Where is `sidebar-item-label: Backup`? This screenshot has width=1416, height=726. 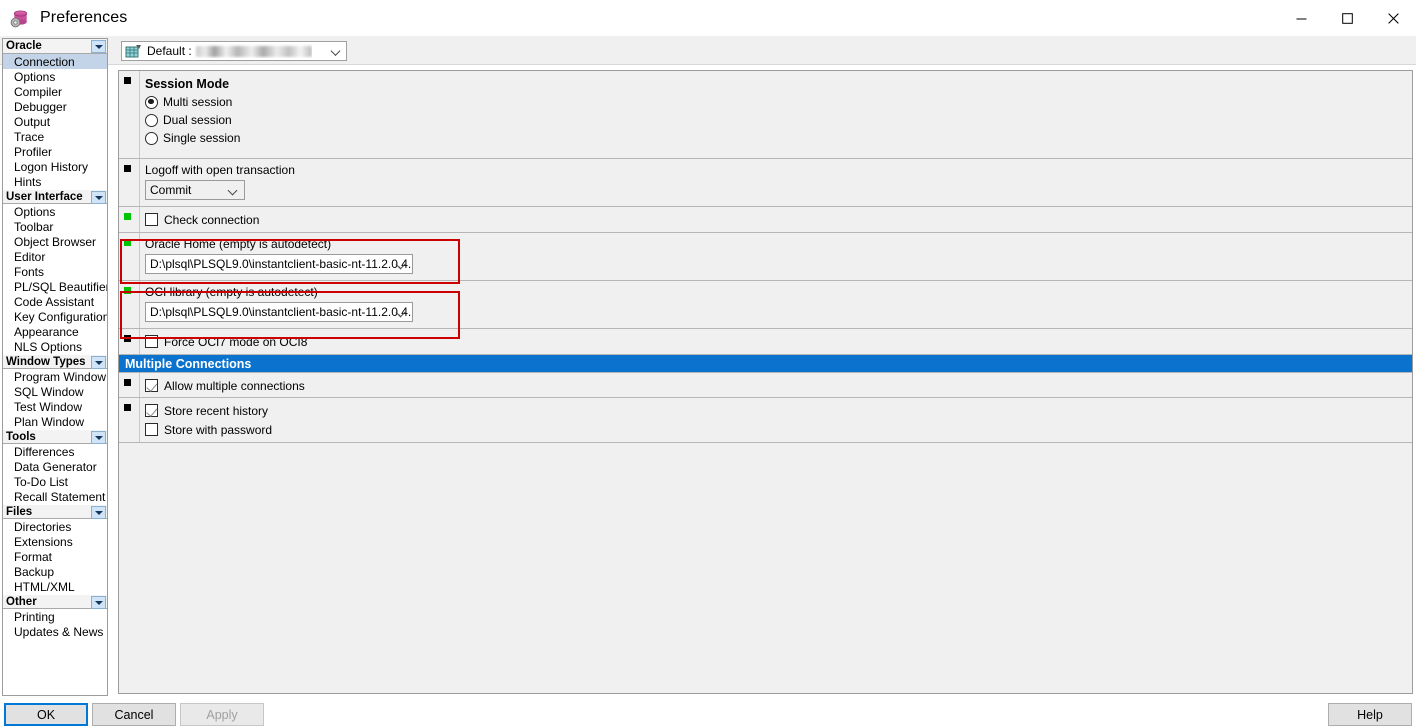 sidebar-item-label: Backup is located at coordinates (34, 571).